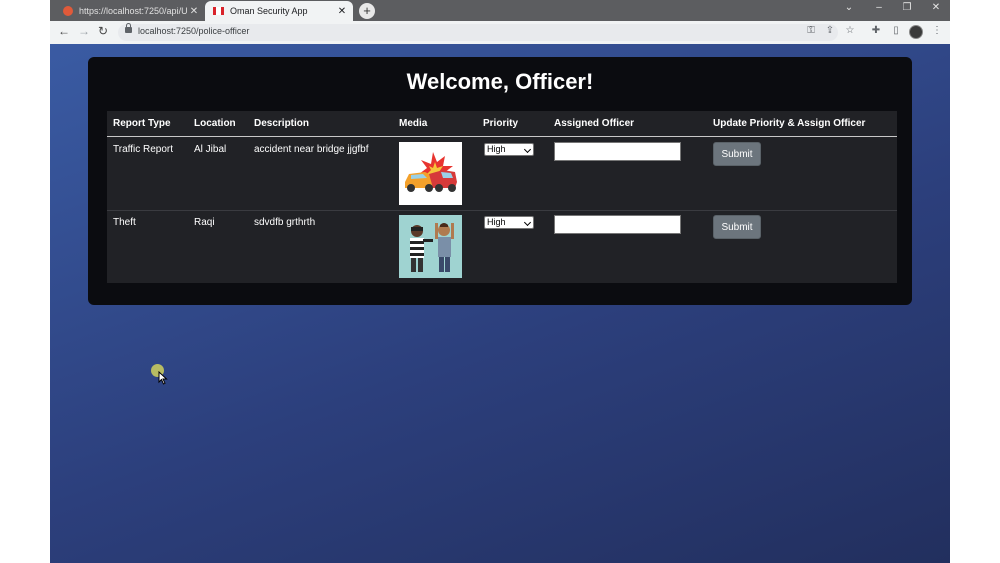 The image size is (1000, 563). What do you see at coordinates (215, 123) in the screenshot?
I see `column-header-location: Location` at bounding box center [215, 123].